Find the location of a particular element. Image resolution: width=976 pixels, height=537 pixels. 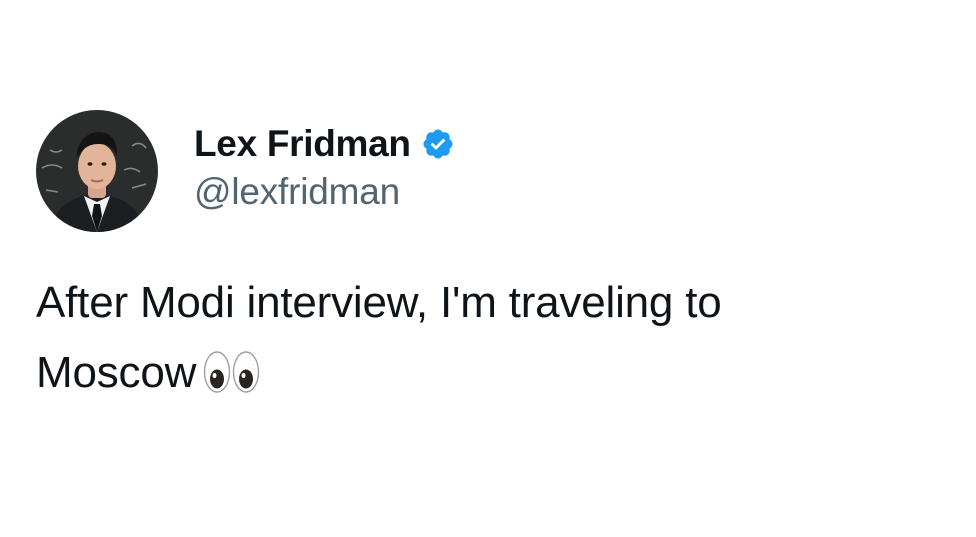

tweet-text-line-2: Moscow is located at coordinates (496, 373).